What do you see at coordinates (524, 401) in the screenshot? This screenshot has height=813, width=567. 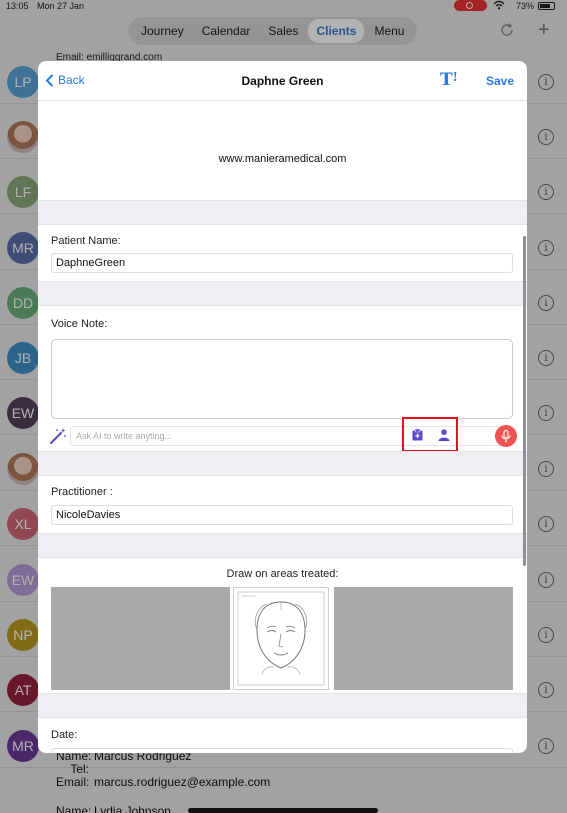 I see `scrollbar` at bounding box center [524, 401].